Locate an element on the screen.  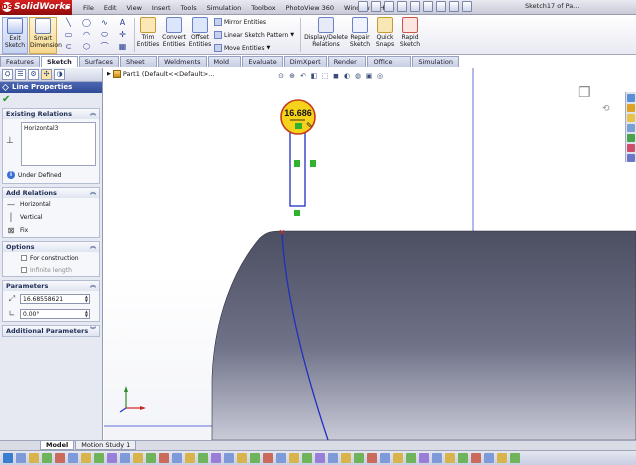
line-icon: ╲ is located at coordinates (68, 23).